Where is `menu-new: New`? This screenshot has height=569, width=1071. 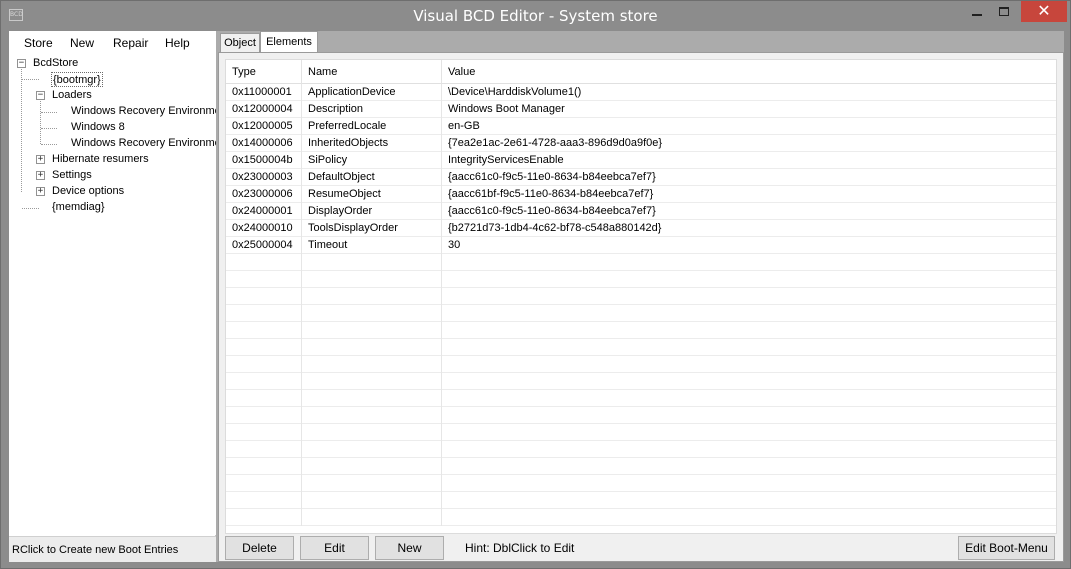
menu-new: New is located at coordinates (82, 43).